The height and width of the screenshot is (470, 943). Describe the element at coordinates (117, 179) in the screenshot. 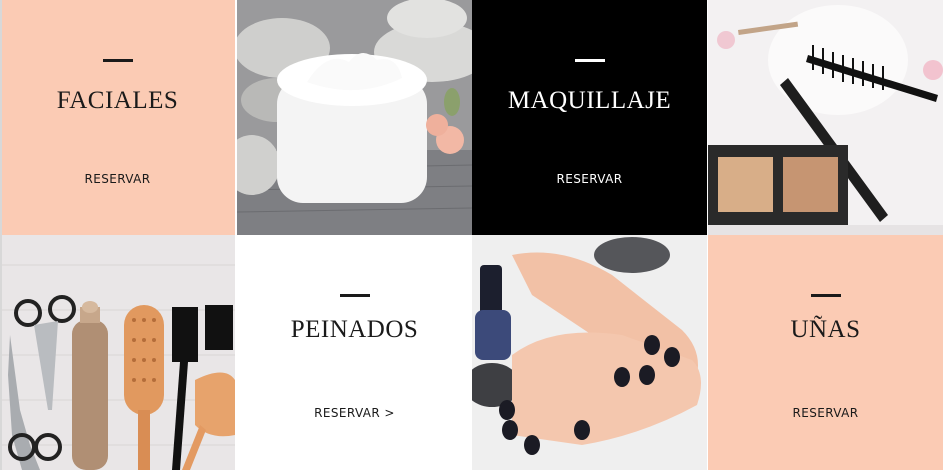

I see `reservar-link-faciales: RESERVAR` at that location.